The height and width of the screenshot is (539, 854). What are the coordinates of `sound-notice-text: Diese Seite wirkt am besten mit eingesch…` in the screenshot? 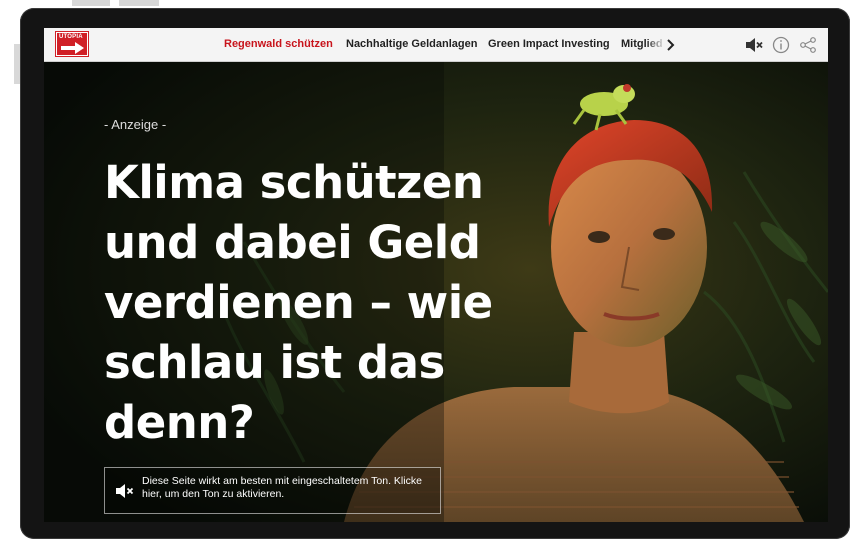 It's located at (282, 487).